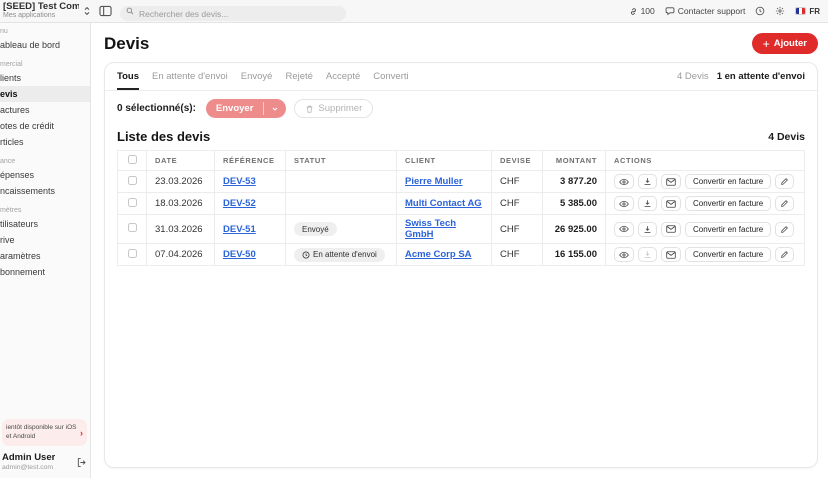 The image size is (828, 478). I want to click on sidebar-item-articles: rticles, so click(45, 142).